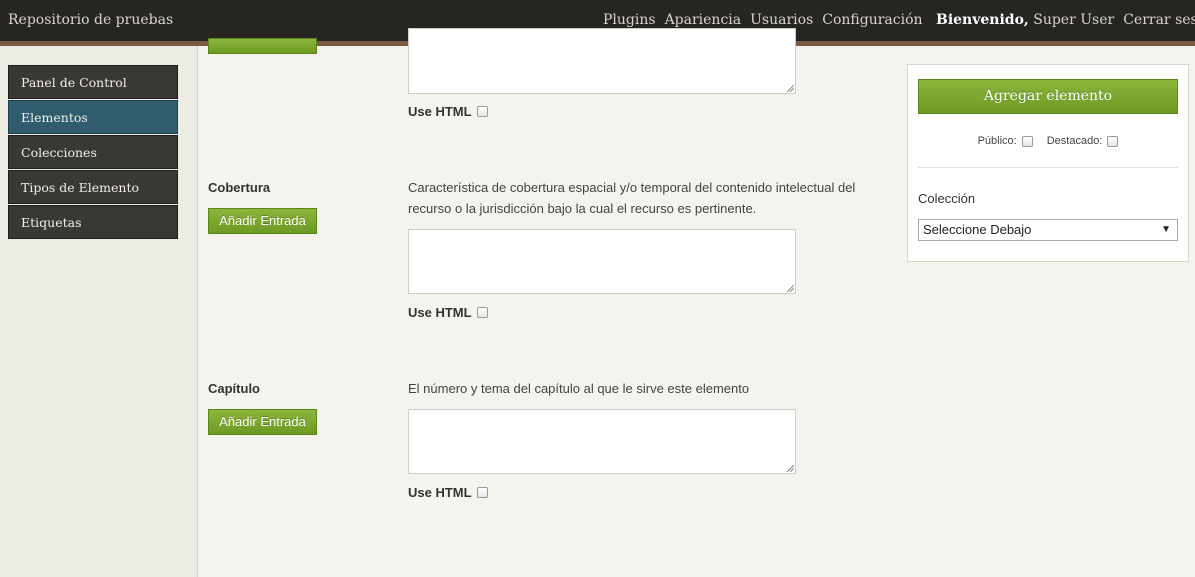 This screenshot has height=577, width=1195. I want to click on public-checkbox, so click(1027, 141).